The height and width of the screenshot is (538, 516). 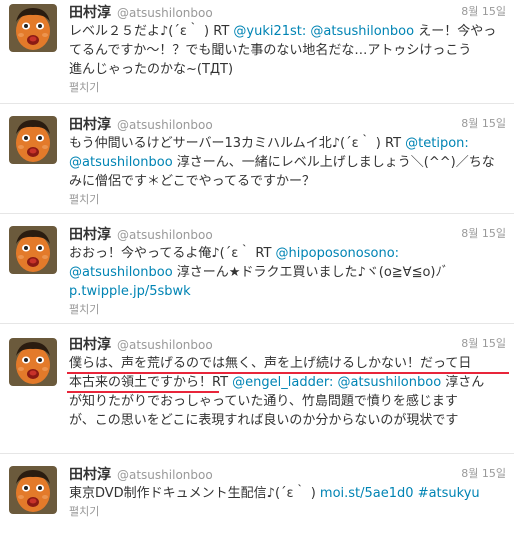 I want to click on text-segment: おおっ！今やってるよ俺♪(´ε｀ RT, so click(x=172, y=253).